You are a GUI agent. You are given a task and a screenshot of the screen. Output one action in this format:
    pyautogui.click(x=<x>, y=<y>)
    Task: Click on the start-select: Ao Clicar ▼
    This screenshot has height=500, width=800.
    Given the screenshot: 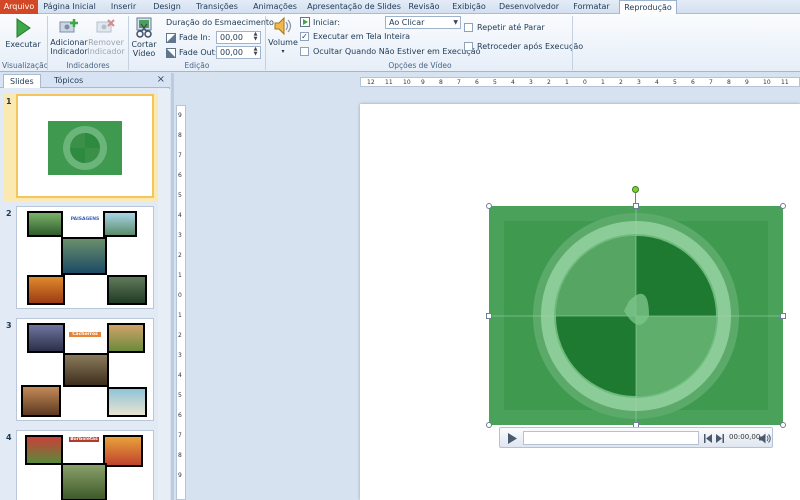 What is the action you would take?
    pyautogui.click(x=423, y=22)
    